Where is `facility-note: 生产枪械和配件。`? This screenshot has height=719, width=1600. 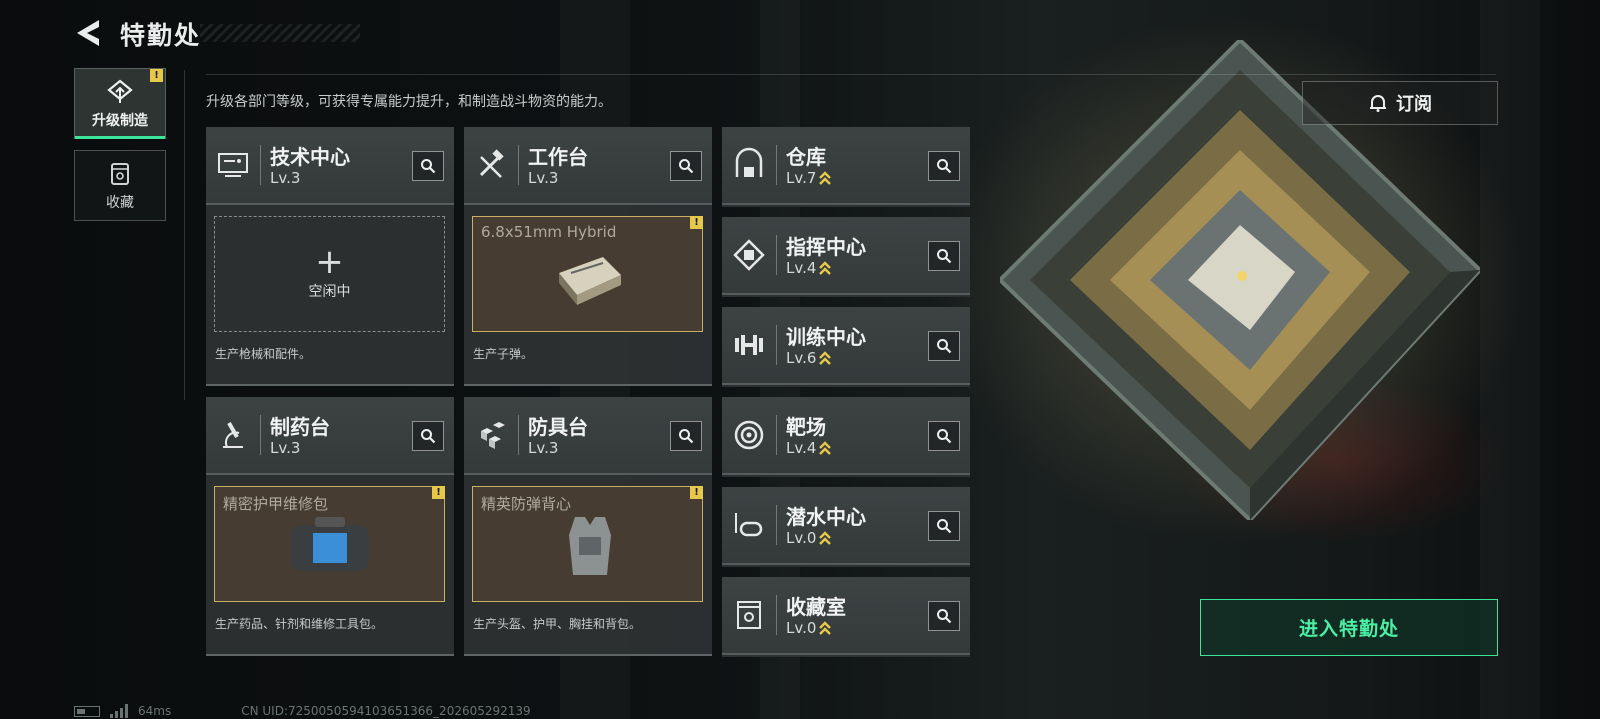 facility-note: 生产枪械和配件。 is located at coordinates (263, 354).